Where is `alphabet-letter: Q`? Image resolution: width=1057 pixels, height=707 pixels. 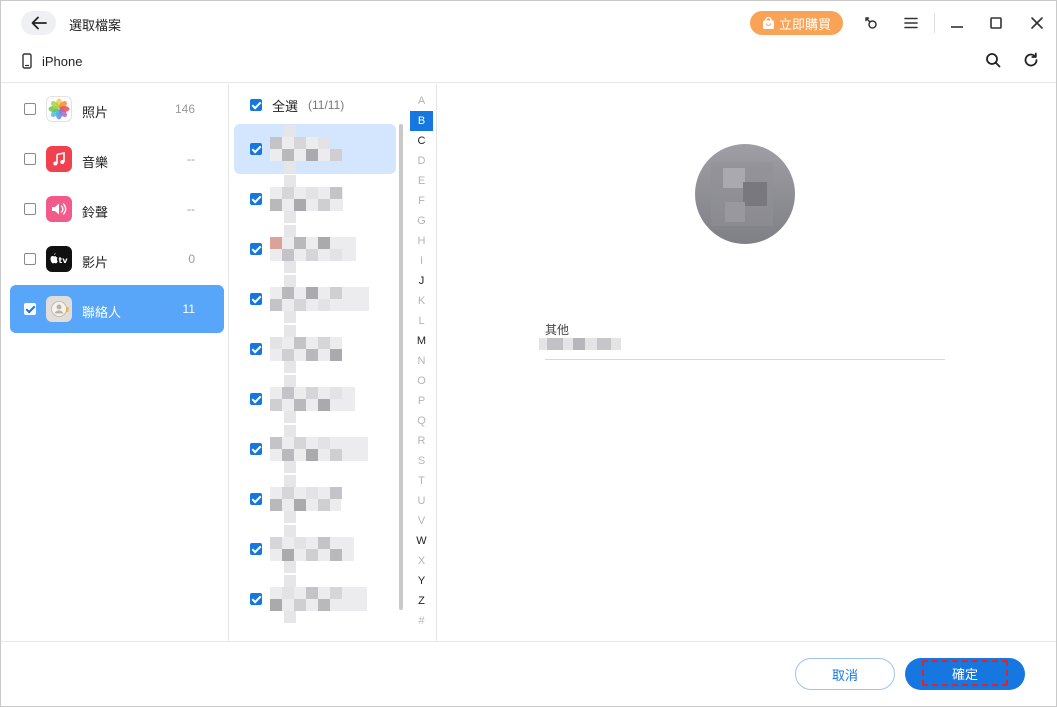
alphabet-letter: Q is located at coordinates (421, 421).